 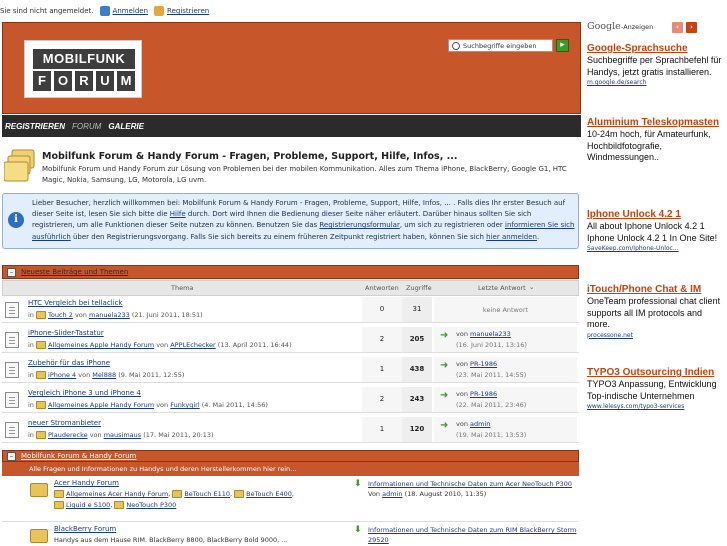 What do you see at coordinates (656, 290) in the screenshot?
I see `ad-title: iTouch/Phone Chat & IM` at bounding box center [656, 290].